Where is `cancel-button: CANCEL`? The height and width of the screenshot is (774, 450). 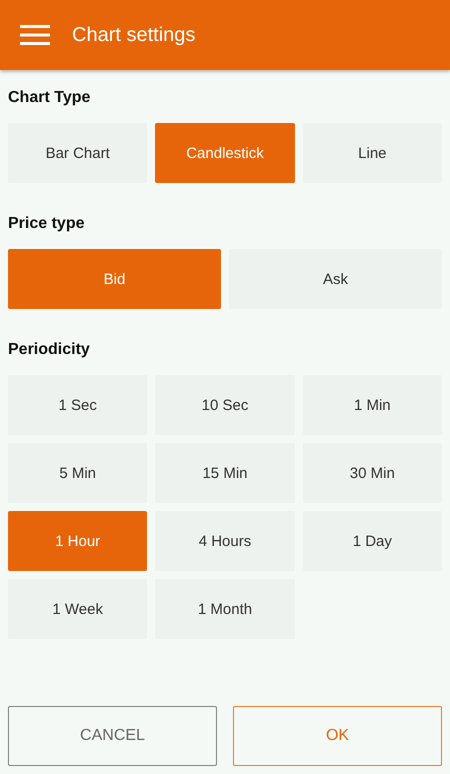
cancel-button: CANCEL is located at coordinates (112, 736).